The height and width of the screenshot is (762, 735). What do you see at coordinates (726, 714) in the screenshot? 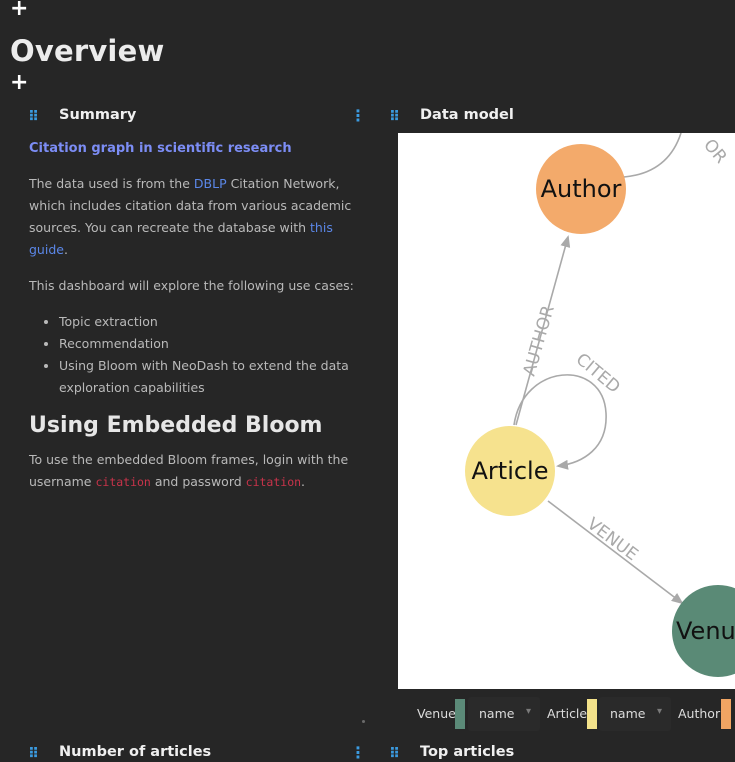
I see `legend-swatch-author` at bounding box center [726, 714].